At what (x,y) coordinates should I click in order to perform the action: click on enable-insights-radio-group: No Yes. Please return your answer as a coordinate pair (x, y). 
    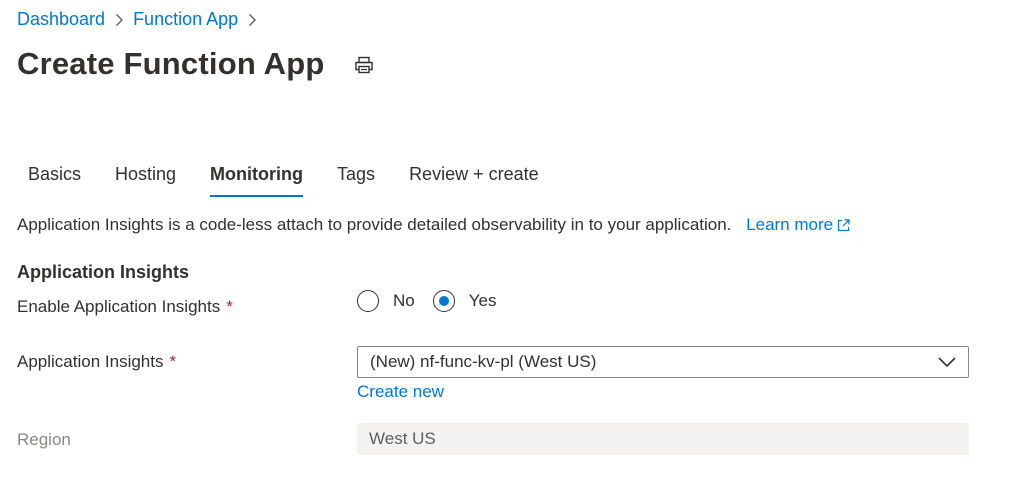
    Looking at the image, I should click on (435, 301).